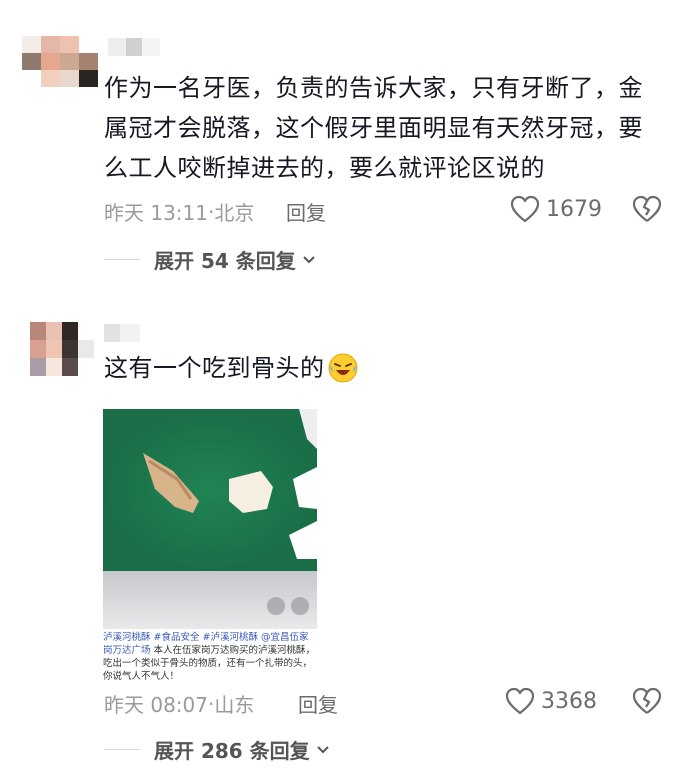  What do you see at coordinates (234, 705) in the screenshot?
I see `location: 山东` at bounding box center [234, 705].